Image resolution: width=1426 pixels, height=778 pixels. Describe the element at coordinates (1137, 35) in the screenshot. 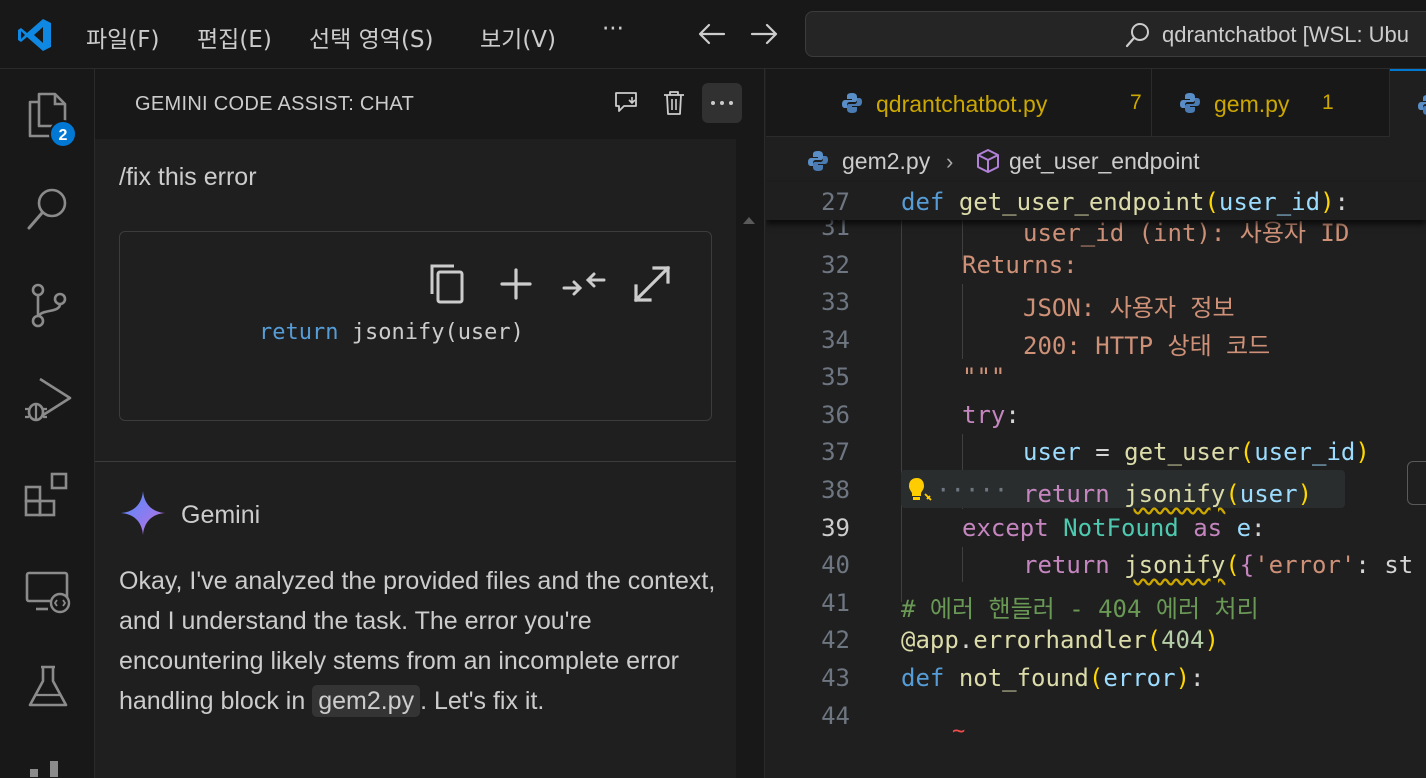

I see `search-icon` at that location.